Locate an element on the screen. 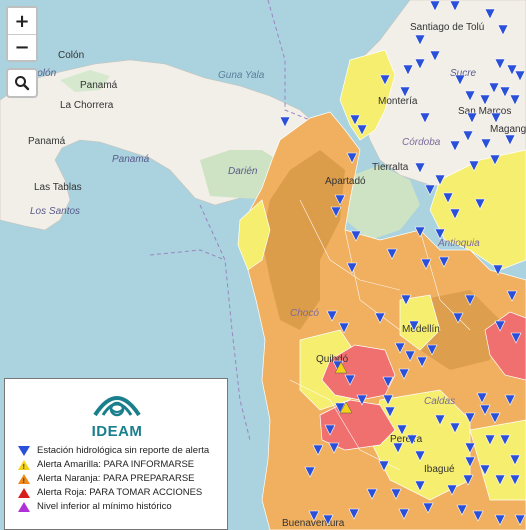  legend-item-yellow: ! Alerta Amarilla: PARA INFORMARSE is located at coordinates (120, 465).